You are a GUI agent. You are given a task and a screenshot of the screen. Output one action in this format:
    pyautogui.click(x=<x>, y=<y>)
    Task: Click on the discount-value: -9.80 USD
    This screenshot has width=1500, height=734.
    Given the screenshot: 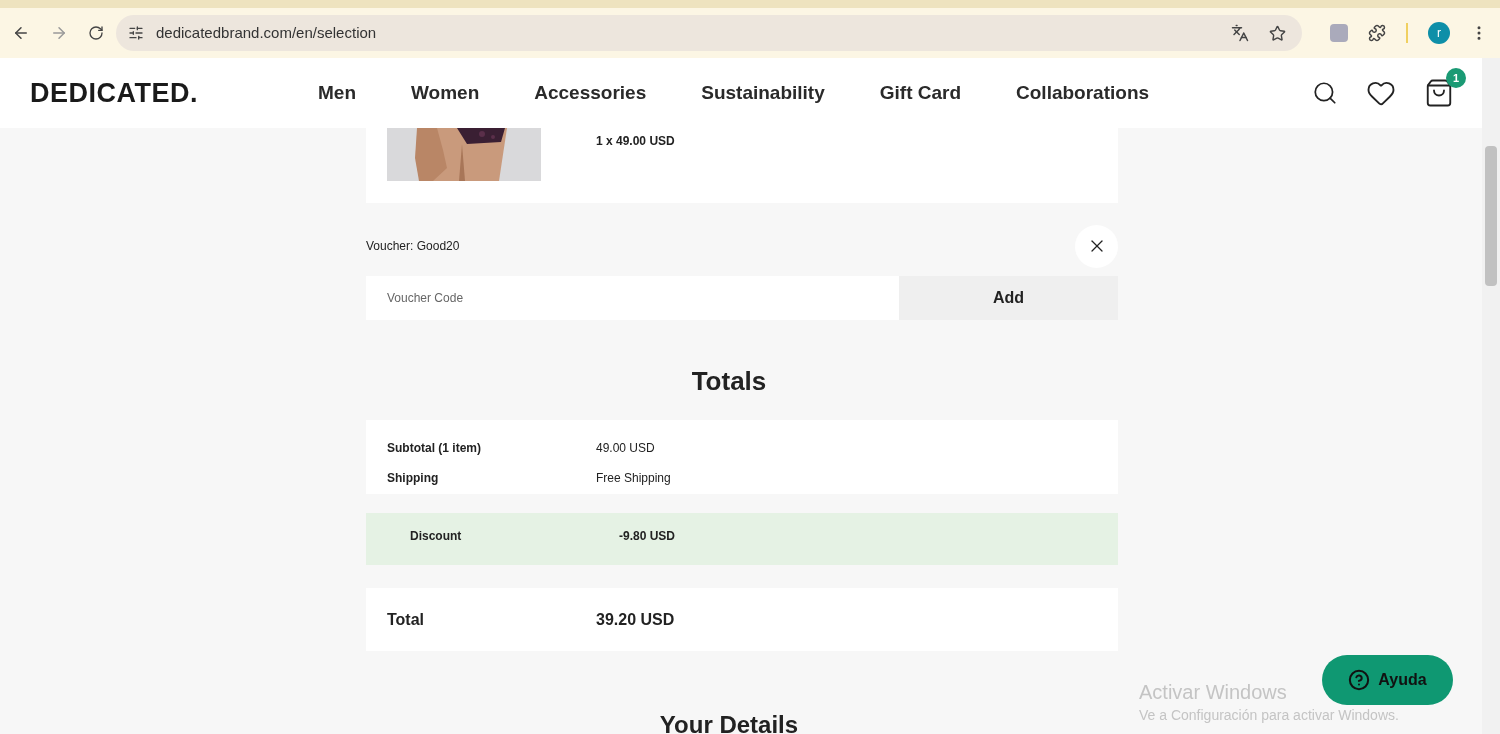 What is the action you would take?
    pyautogui.click(x=647, y=536)
    